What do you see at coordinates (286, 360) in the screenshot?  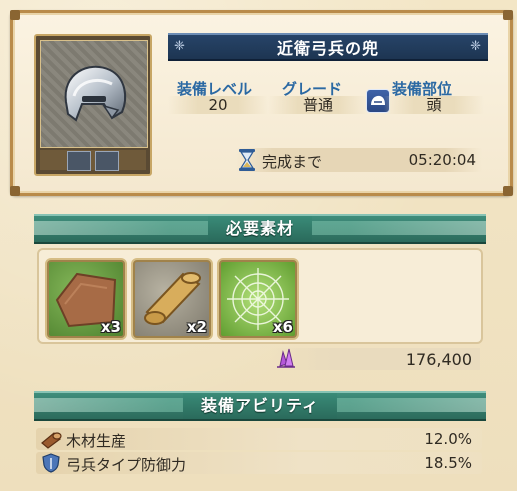 I see `crystal-icon` at bounding box center [286, 360].